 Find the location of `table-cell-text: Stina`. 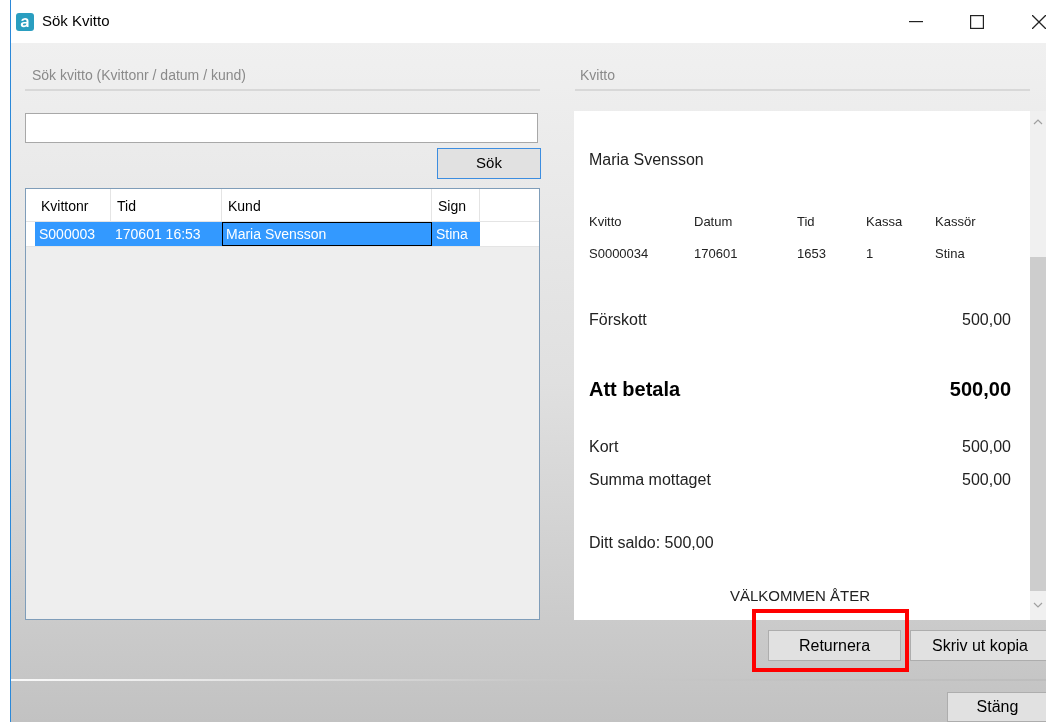

table-cell-text: Stina is located at coordinates (452, 234).